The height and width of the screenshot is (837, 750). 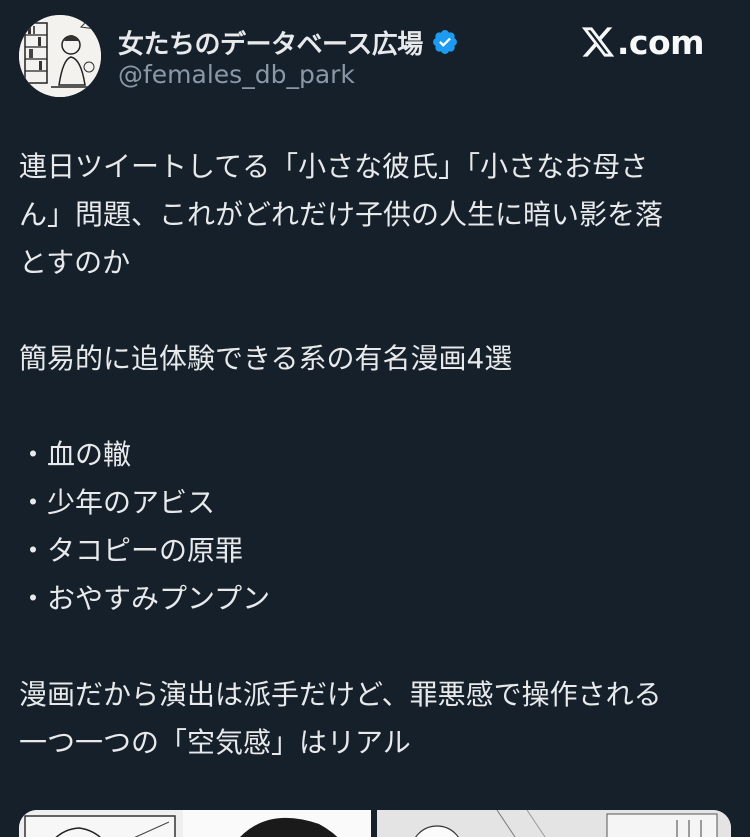 What do you see at coordinates (236, 74) in the screenshot?
I see `author-handle: @females_db_park` at bounding box center [236, 74].